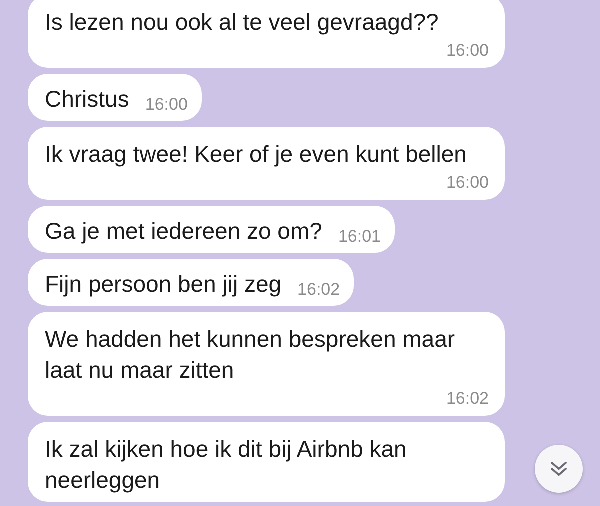 This screenshot has height=506, width=600. Describe the element at coordinates (87, 99) in the screenshot. I see `message-text: Christus` at that location.